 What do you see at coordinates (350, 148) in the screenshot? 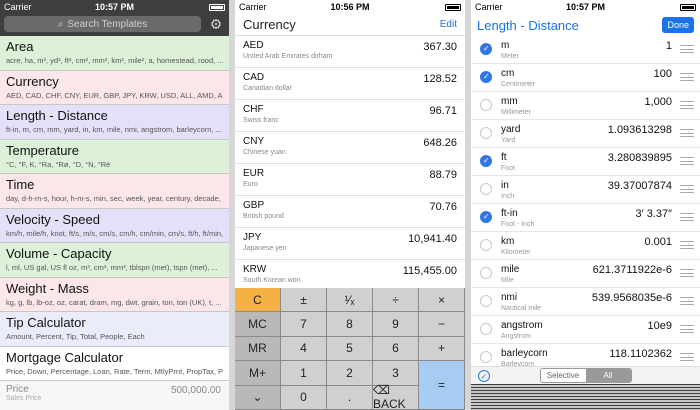
I see `currency-row: CNY Chinese yuan 648.26` at bounding box center [350, 148].